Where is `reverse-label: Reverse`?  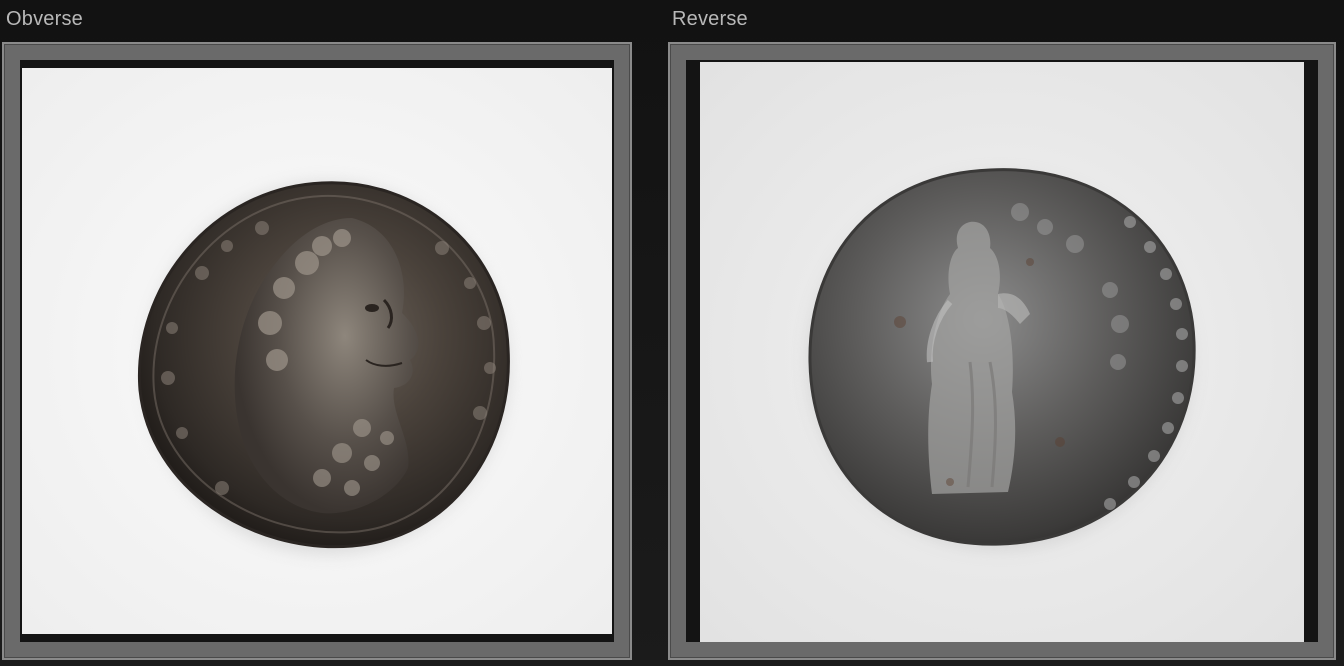
reverse-label: Reverse is located at coordinates (710, 19).